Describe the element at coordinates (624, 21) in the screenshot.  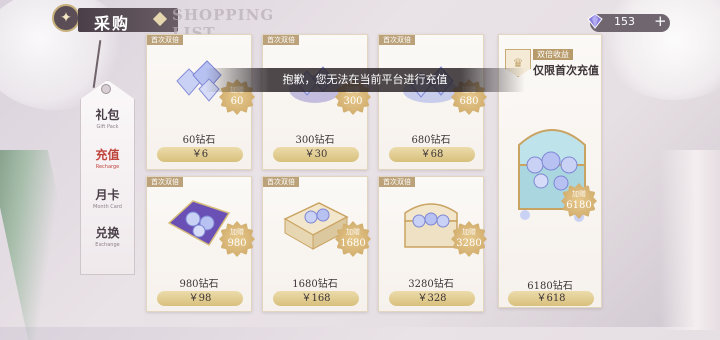
I see `currency-value: 153` at that location.